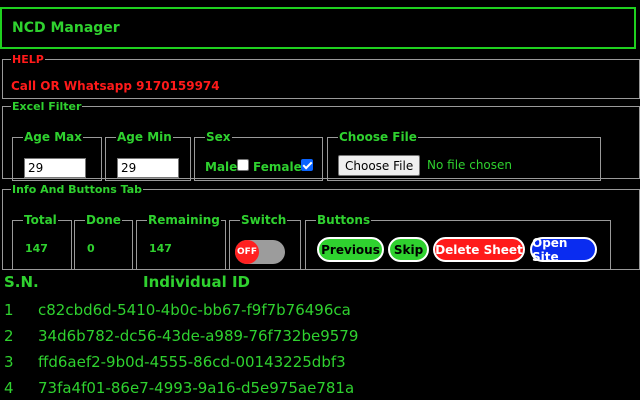  I want to click on previous-button: Previous, so click(350, 249).